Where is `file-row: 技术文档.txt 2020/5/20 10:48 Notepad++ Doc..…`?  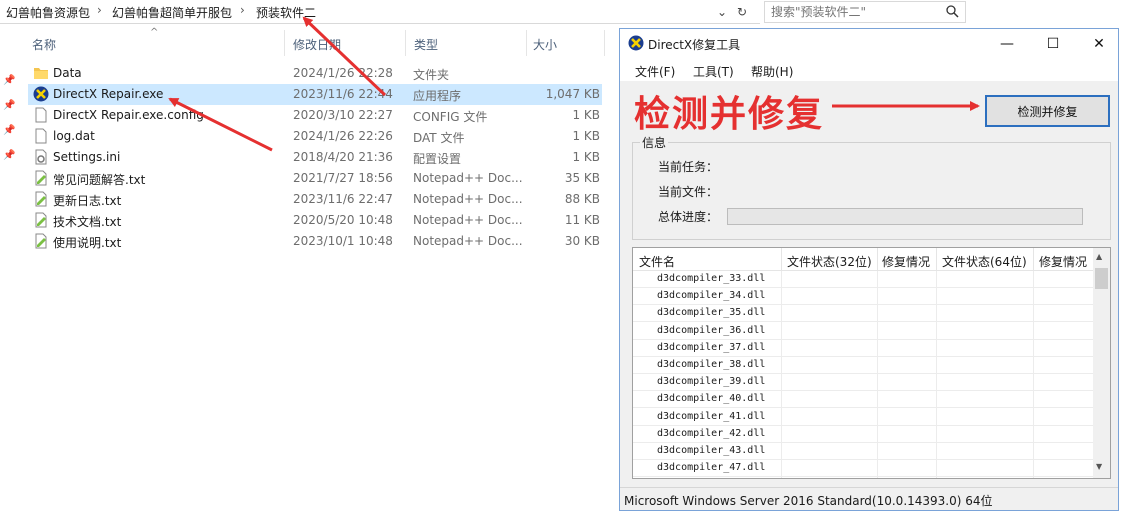
file-row: 技术文档.txt 2020/5/20 10:48 Notepad++ Doc..… is located at coordinates (315, 220).